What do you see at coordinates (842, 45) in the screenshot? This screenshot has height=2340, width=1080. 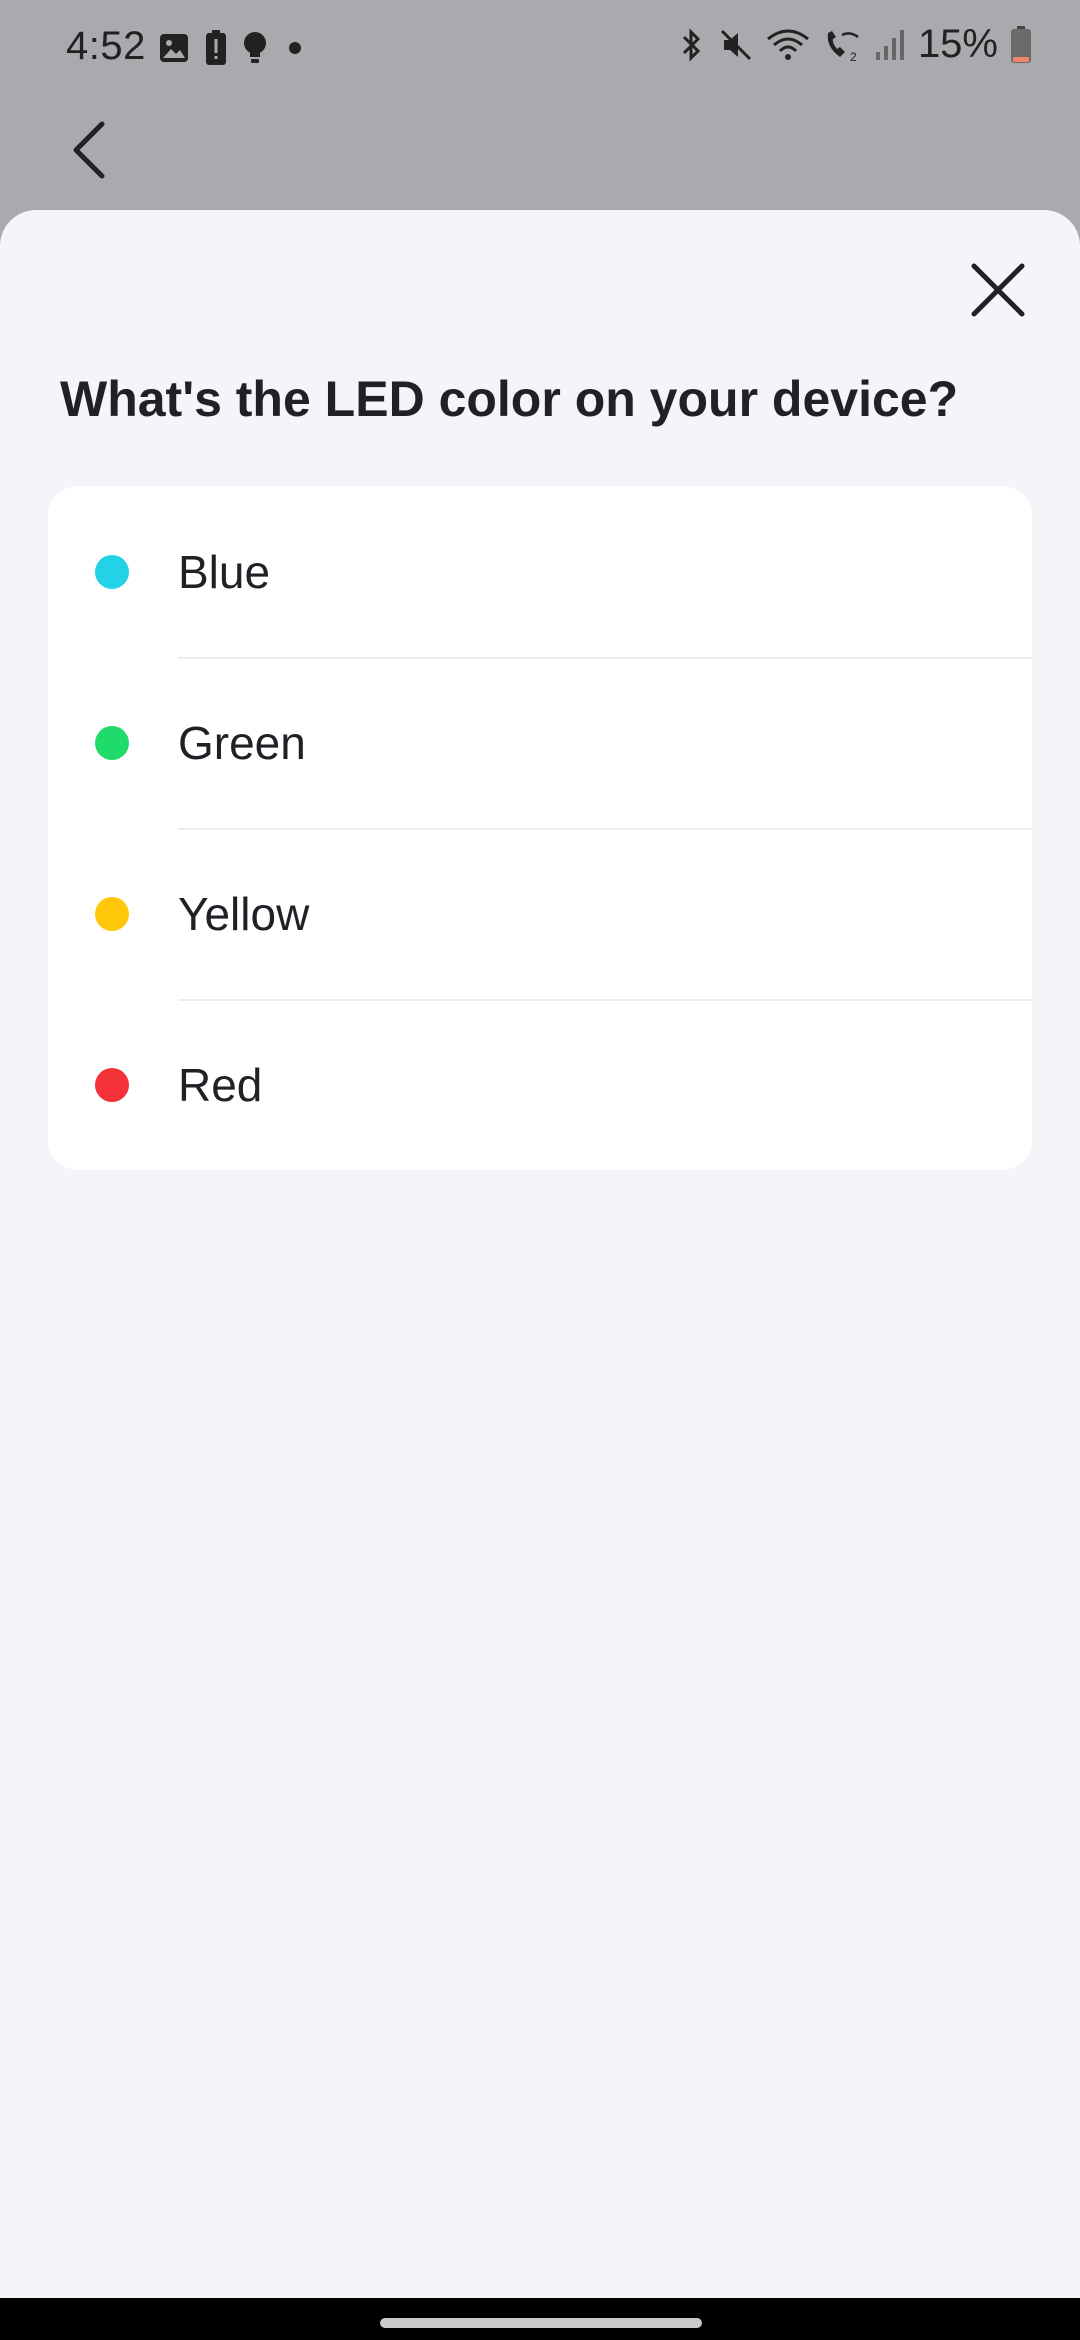 I see `wifi-call-icon: 2` at bounding box center [842, 45].